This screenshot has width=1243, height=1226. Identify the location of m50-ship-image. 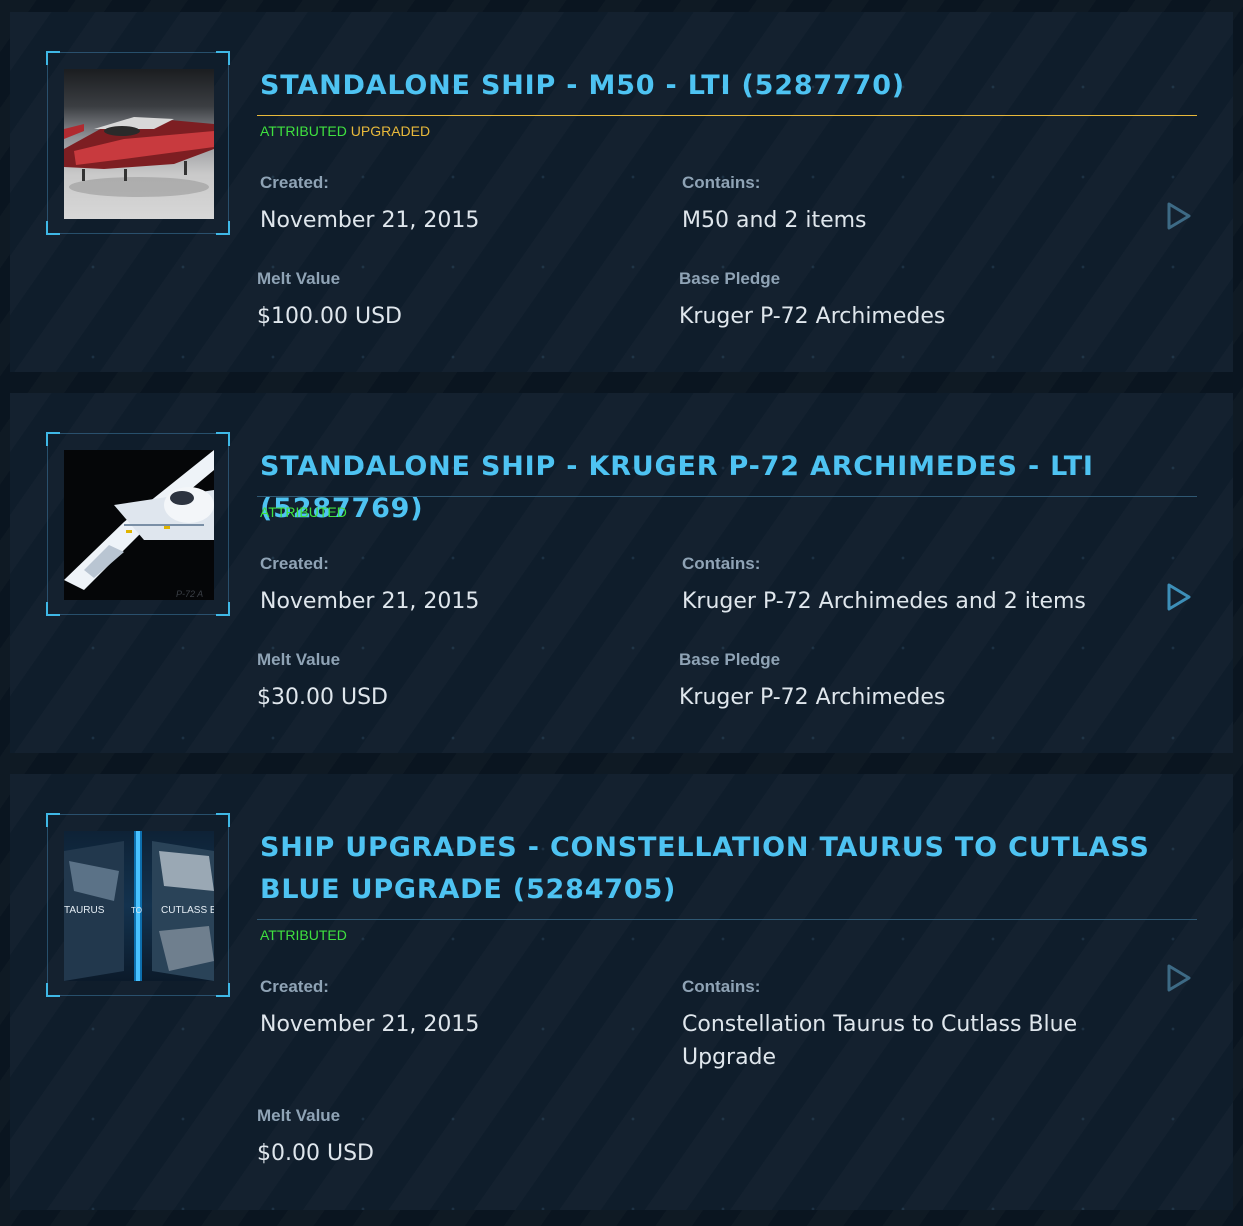
(139, 144).